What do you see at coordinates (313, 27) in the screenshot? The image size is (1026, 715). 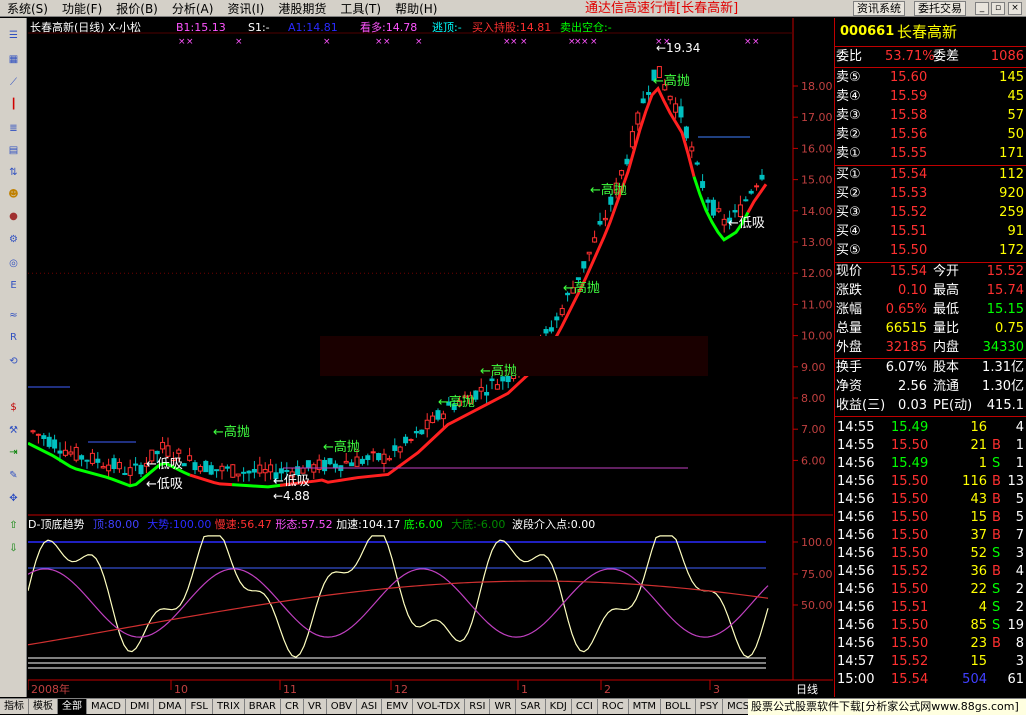 I see `indicator-value: A1:14.81` at bounding box center [313, 27].